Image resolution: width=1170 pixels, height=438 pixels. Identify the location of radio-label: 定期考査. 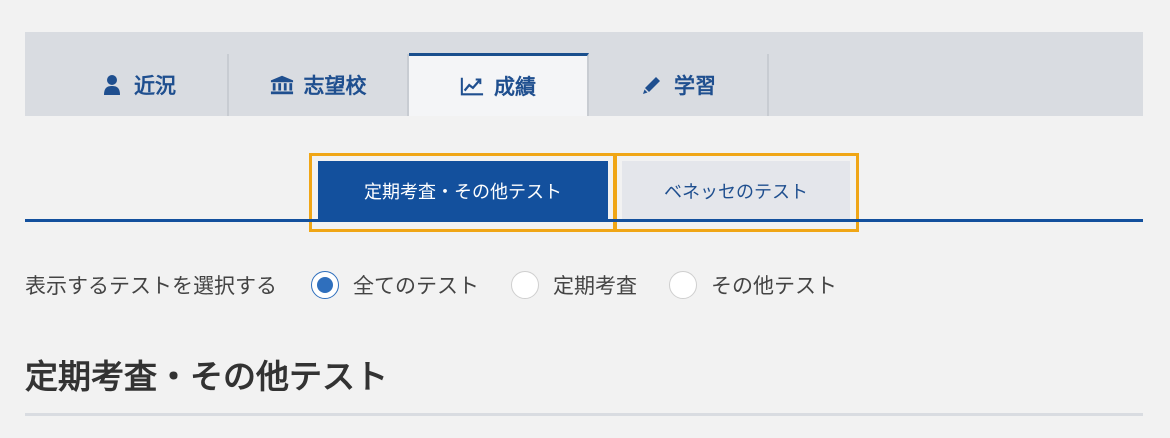
(595, 286).